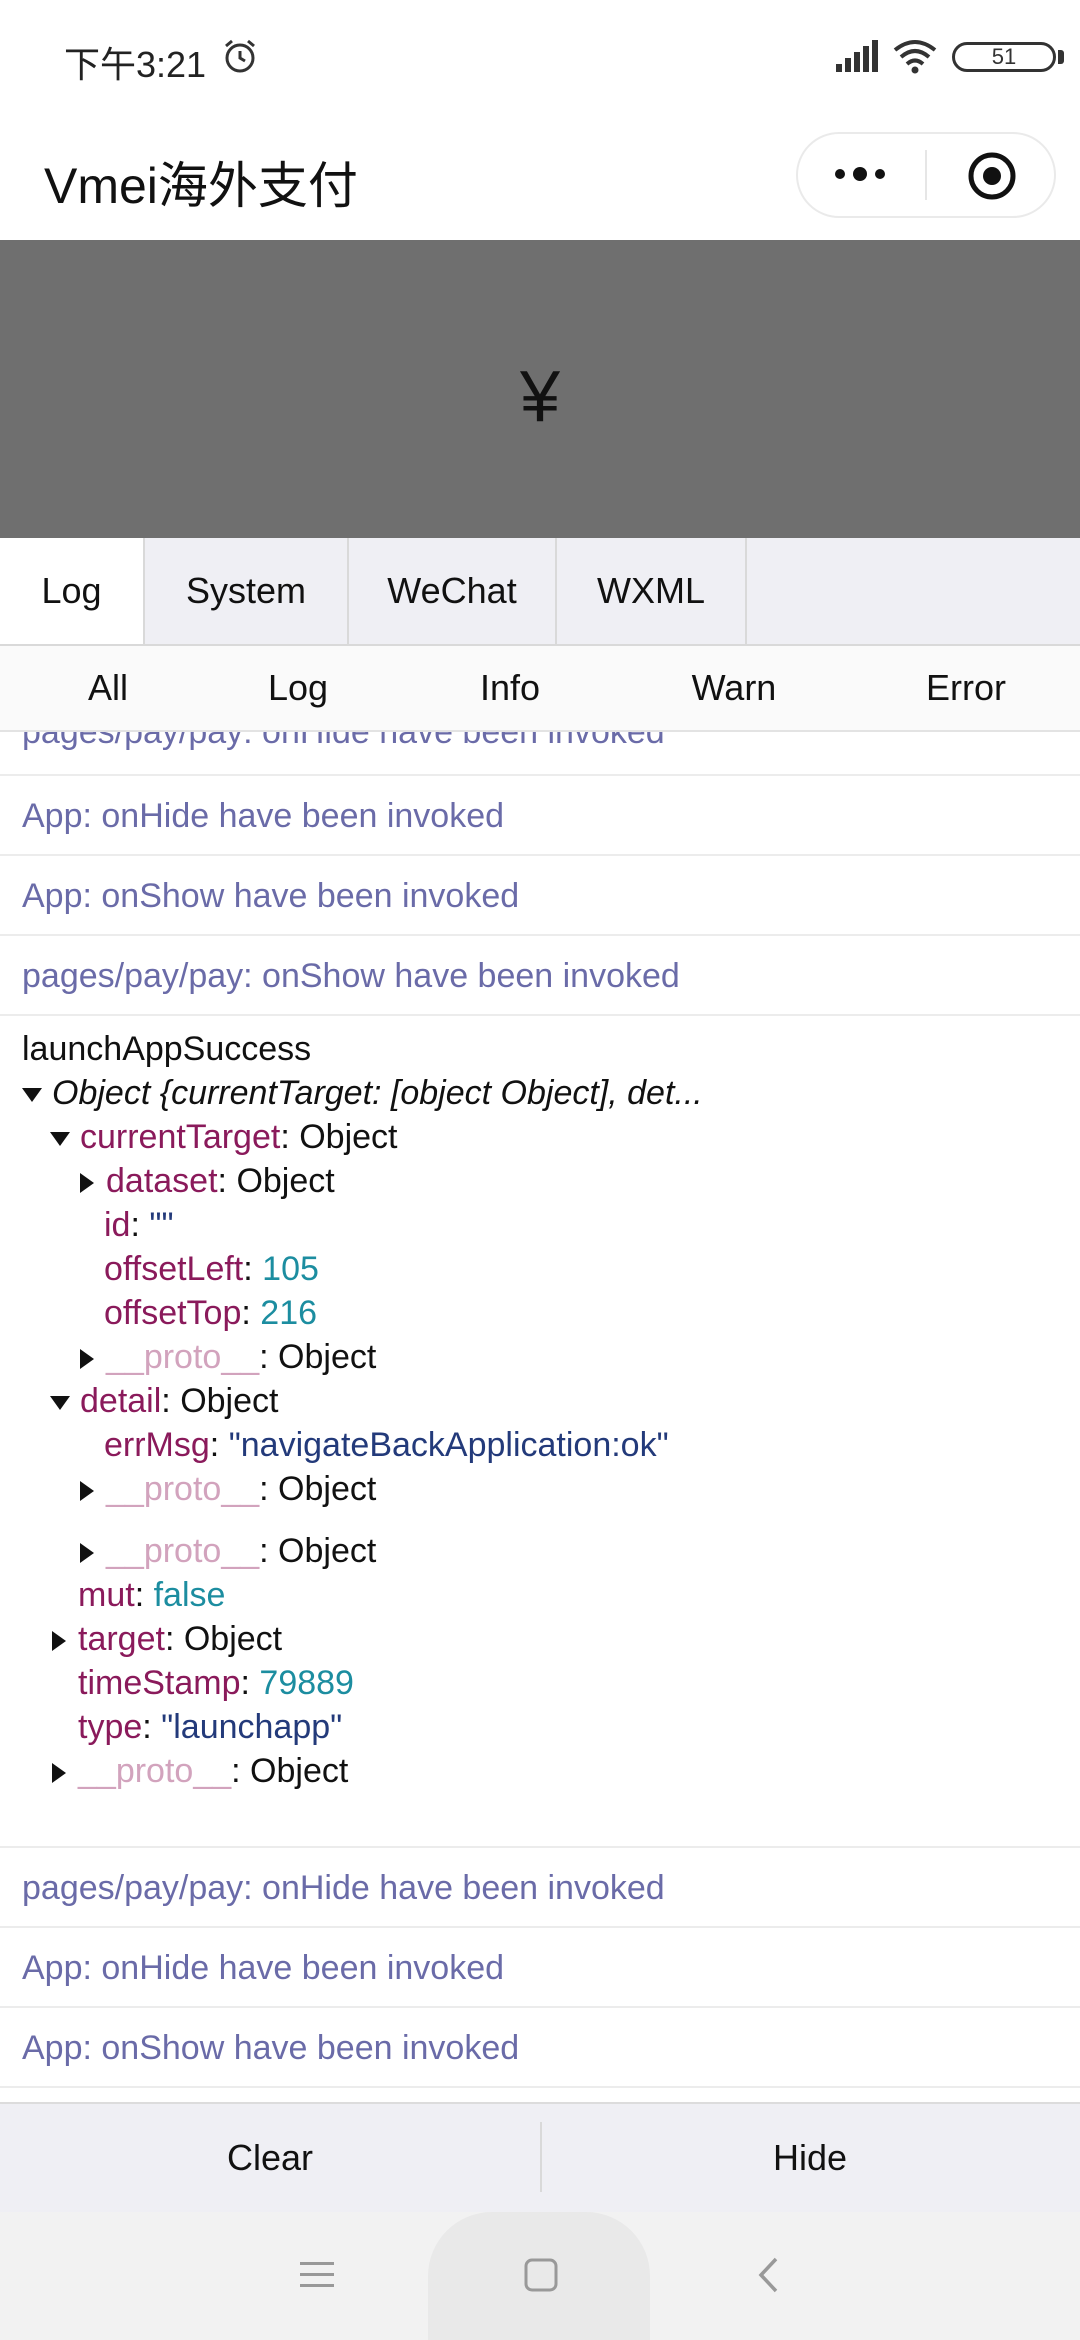  Describe the element at coordinates (207, 1181) in the screenshot. I see `tree-node-dataset: dataset: Object` at that location.